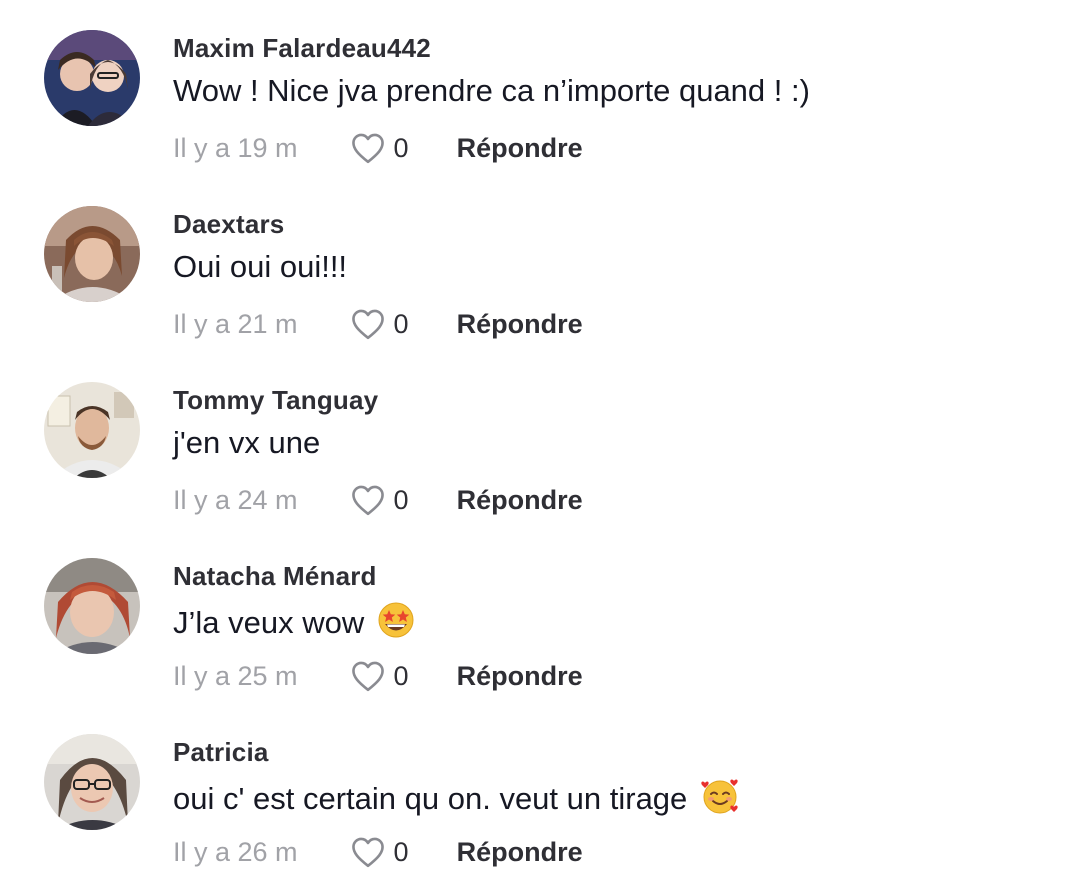  I want to click on comment-meta: Il y a 19 m 0 Répondre, so click(378, 148).